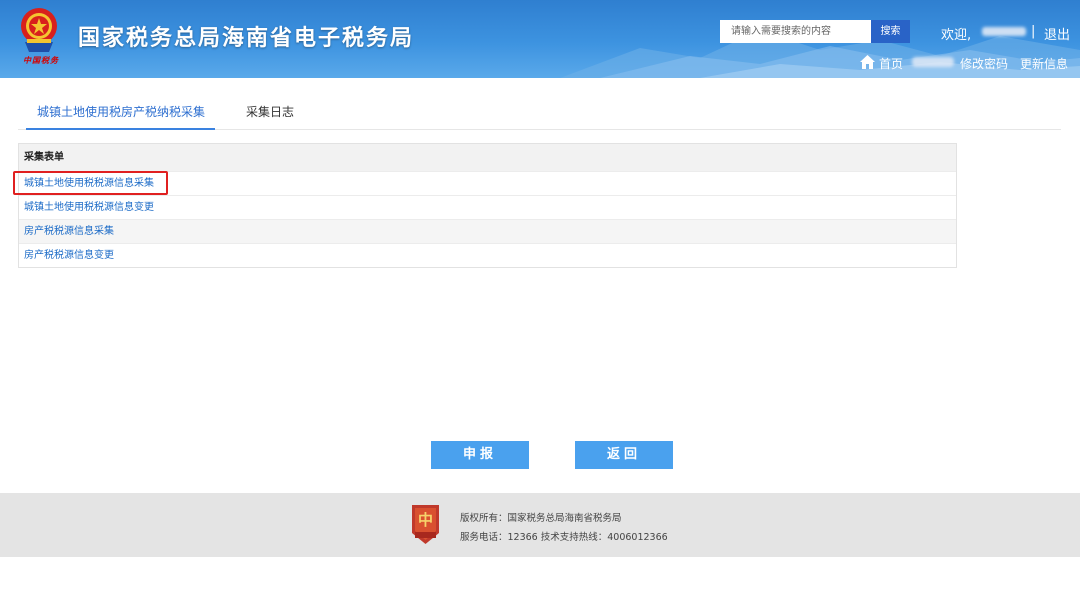 This screenshot has width=1080, height=592. I want to click on copyright-text: 版权所有：国家税务总局海南省税务局, so click(541, 518).